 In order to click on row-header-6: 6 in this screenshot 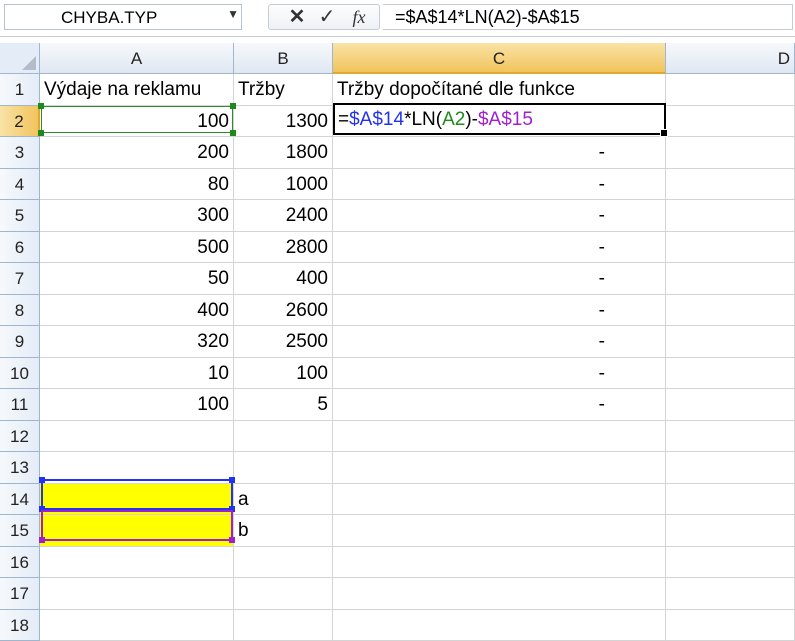, I will do `click(20, 248)`.